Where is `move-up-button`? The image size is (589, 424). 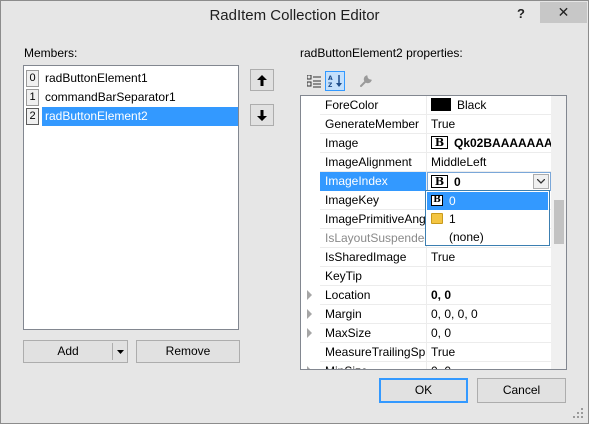 move-up-button is located at coordinates (262, 80).